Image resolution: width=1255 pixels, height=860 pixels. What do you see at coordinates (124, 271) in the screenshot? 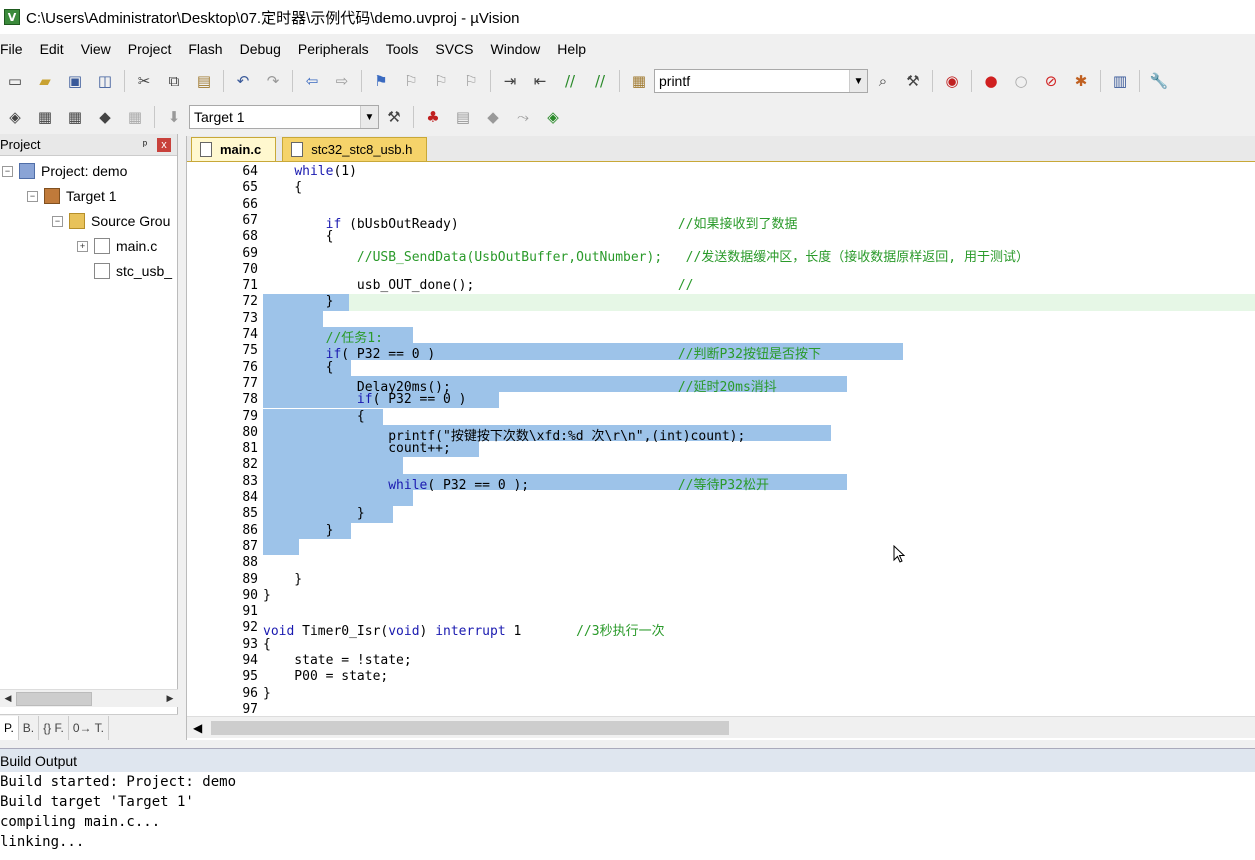
I see `tree-node: stc_usb_` at bounding box center [124, 271].